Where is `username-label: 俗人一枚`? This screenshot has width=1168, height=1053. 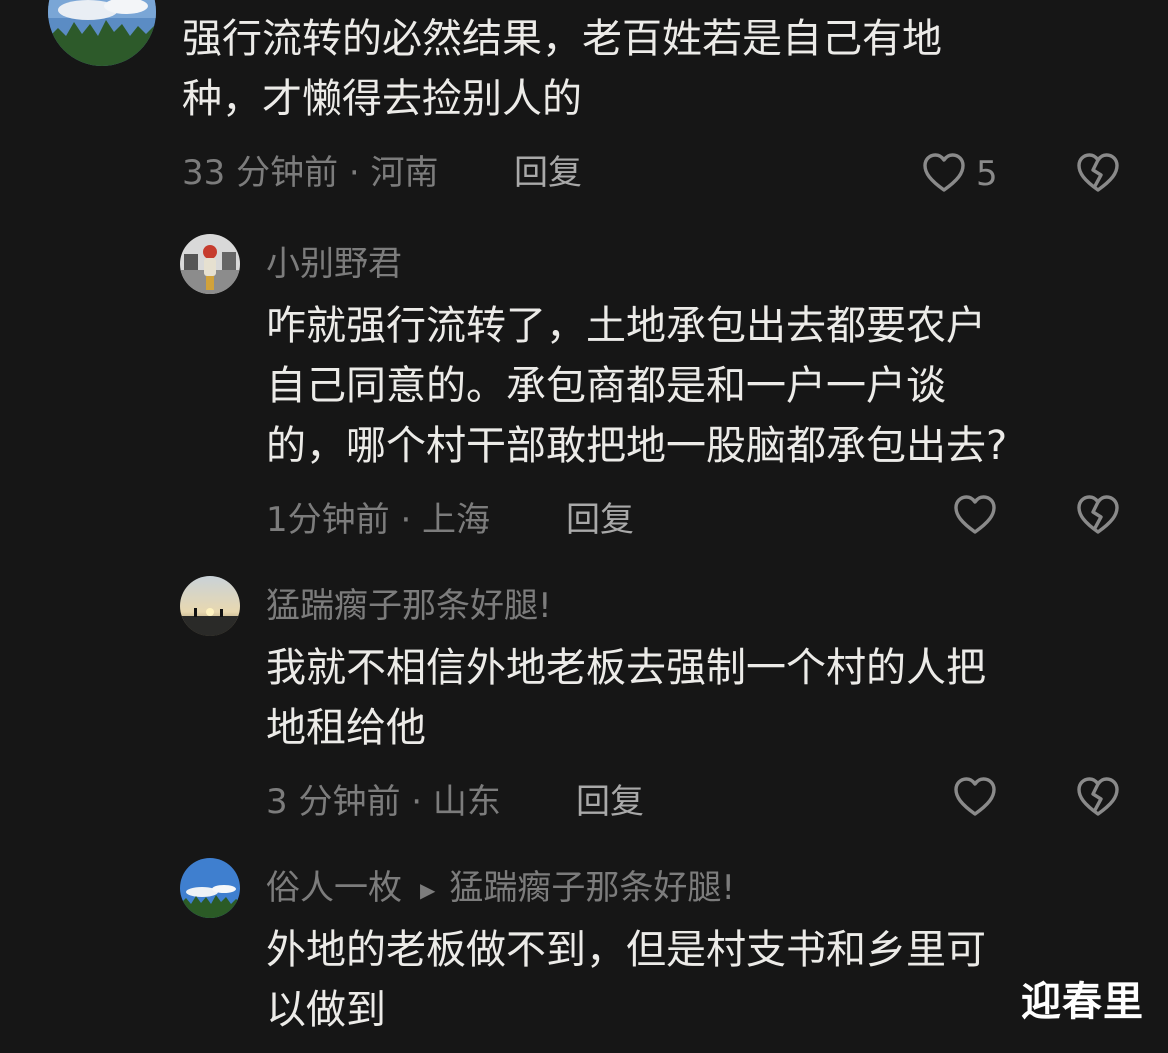
username-label: 俗人一枚 is located at coordinates (334, 888).